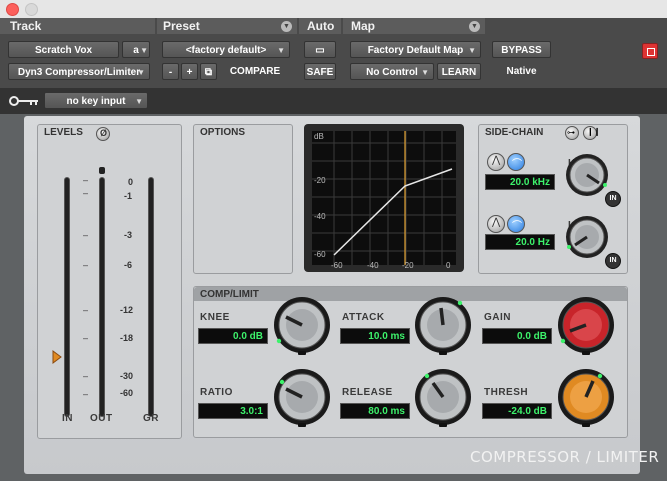 This screenshot has width=667, height=481. Describe the element at coordinates (31, 9) in the screenshot. I see `minimize-window-button` at that location.